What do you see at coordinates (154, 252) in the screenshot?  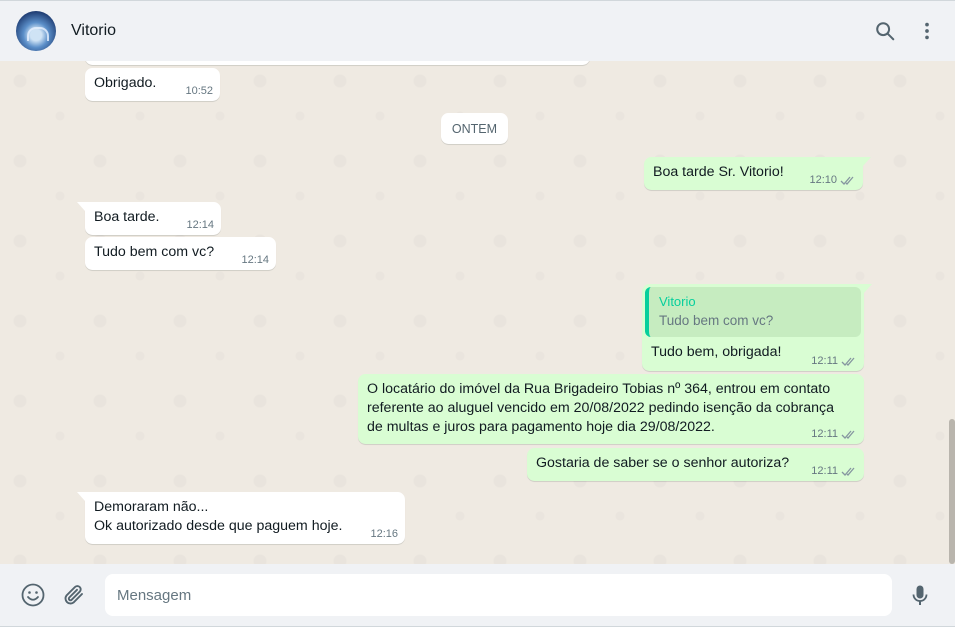 I see `message-text: Tudo bem com vc?` at bounding box center [154, 252].